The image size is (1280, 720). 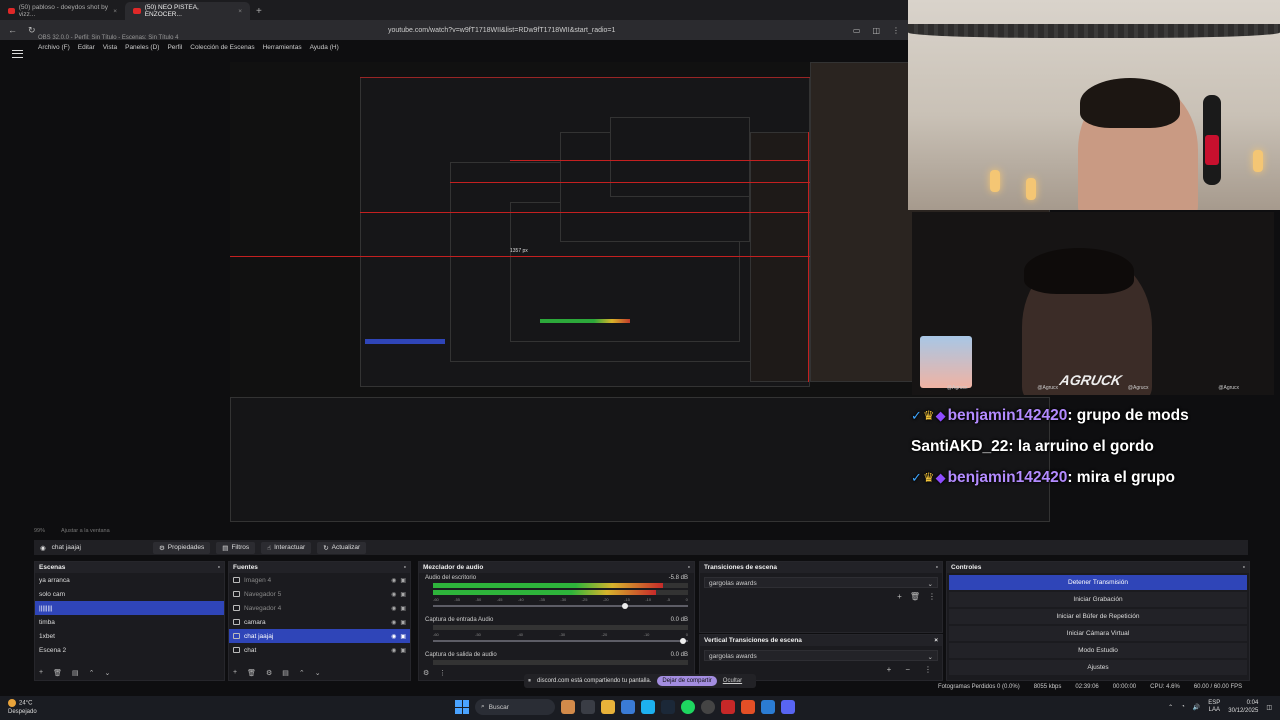 I want to click on browser-tab-1: (50) pabloso - doeydos shot by vizz... ×, so click(x=62, y=11).